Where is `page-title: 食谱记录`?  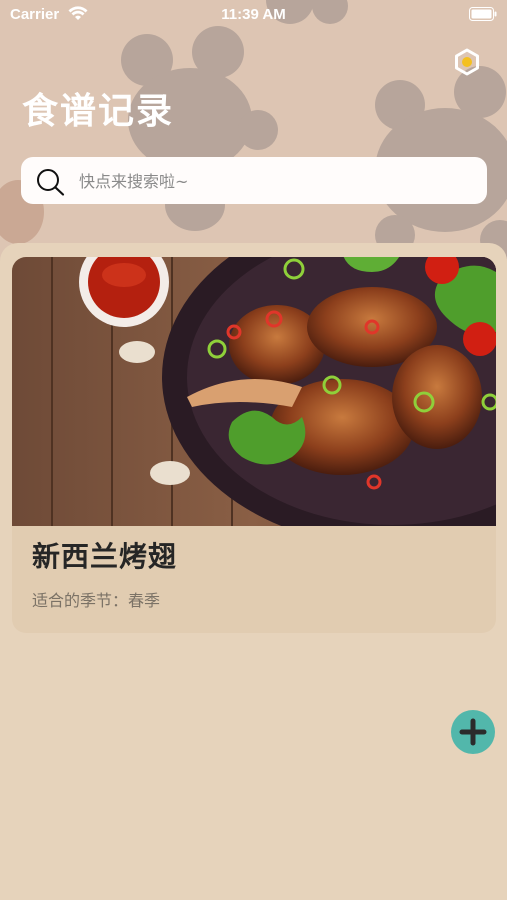
page-title: 食谱记录 is located at coordinates (98, 111).